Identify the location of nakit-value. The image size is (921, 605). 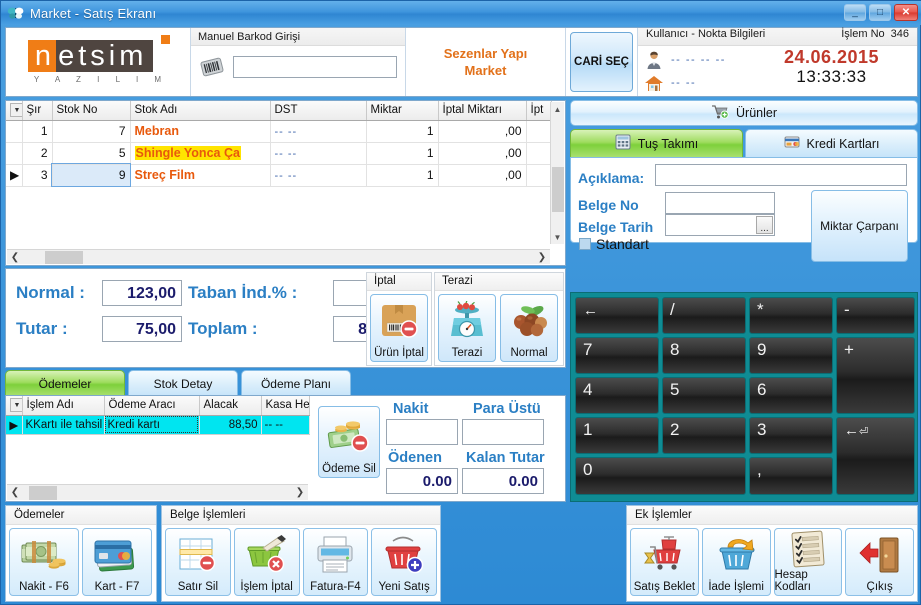
(422, 432).